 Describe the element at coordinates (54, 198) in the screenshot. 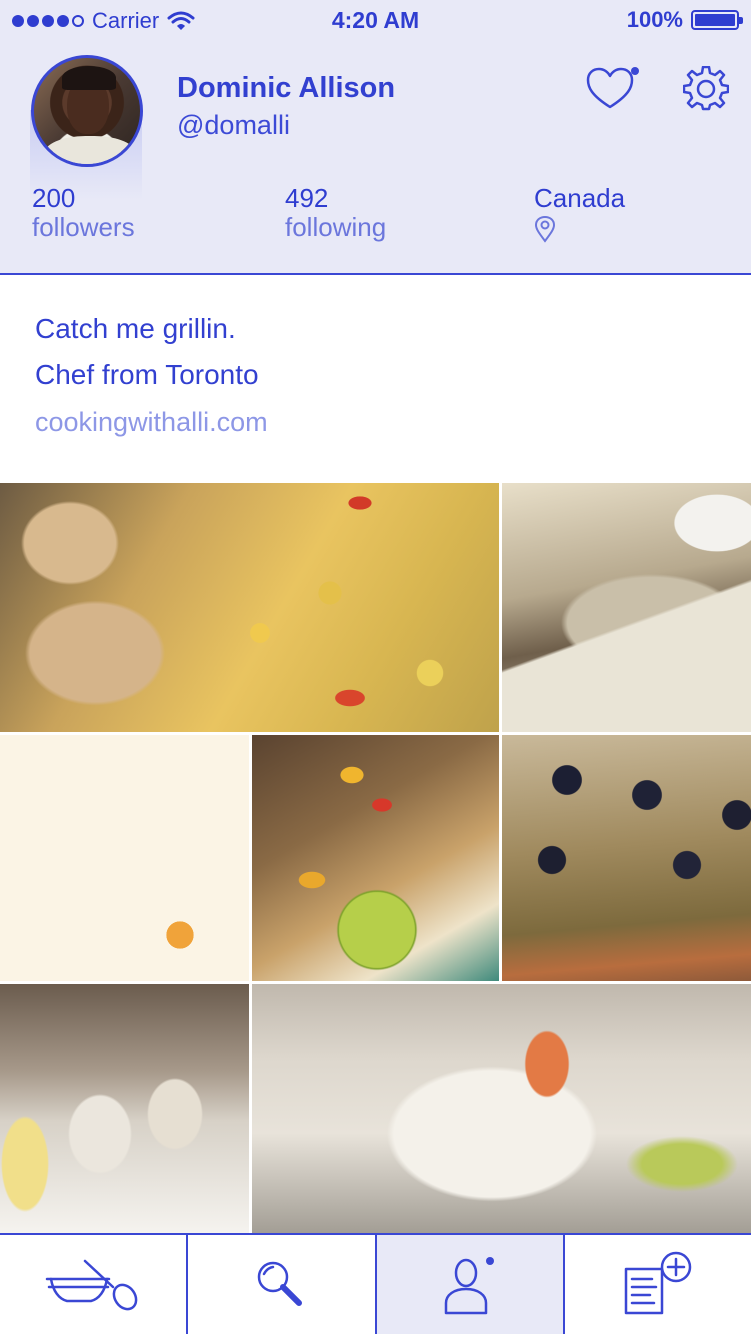

I see `followers-count: 200` at that location.